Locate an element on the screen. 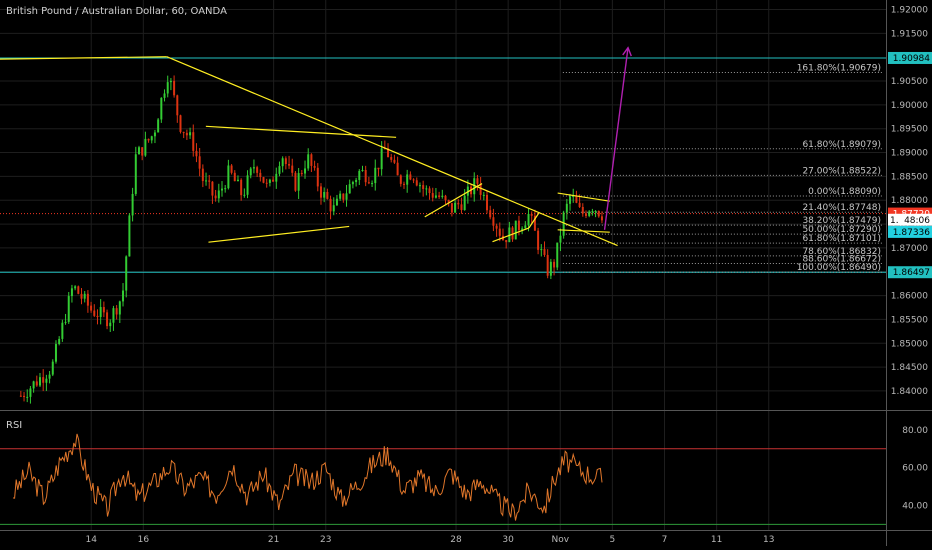 The height and width of the screenshot is (550, 932). fib-level-label: 0.00%(1.88090) is located at coordinates (844, 192).